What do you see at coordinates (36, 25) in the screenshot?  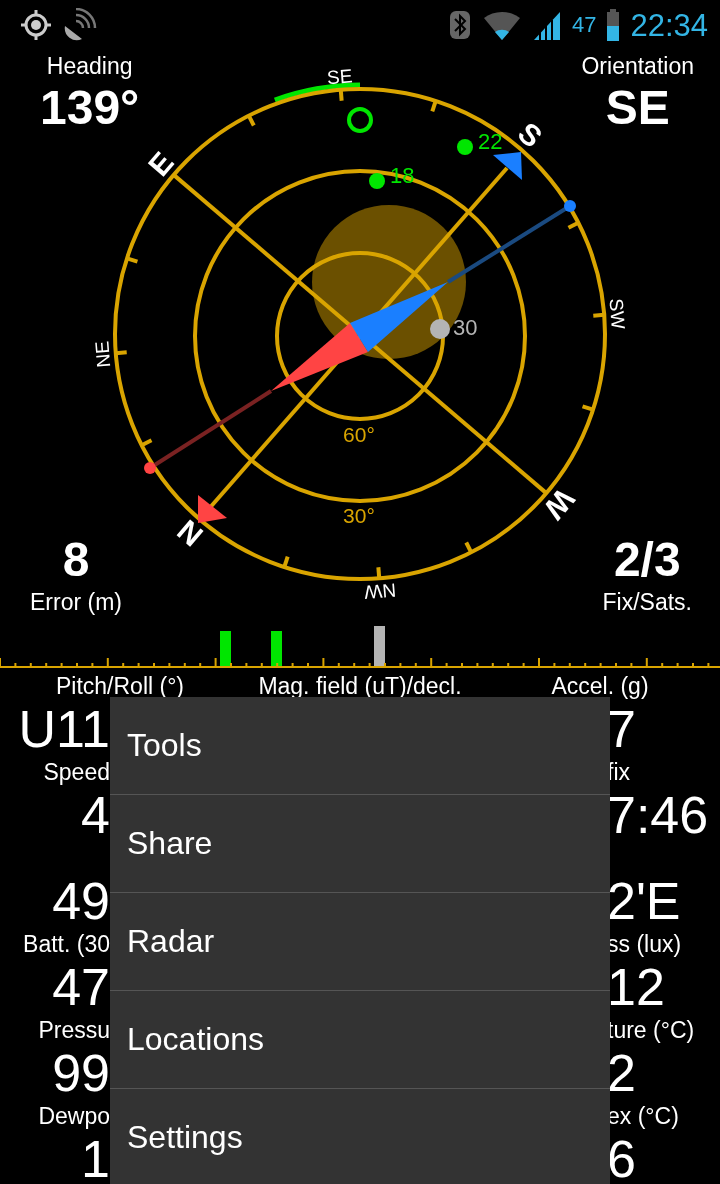 I see `location-target-icon` at bounding box center [36, 25].